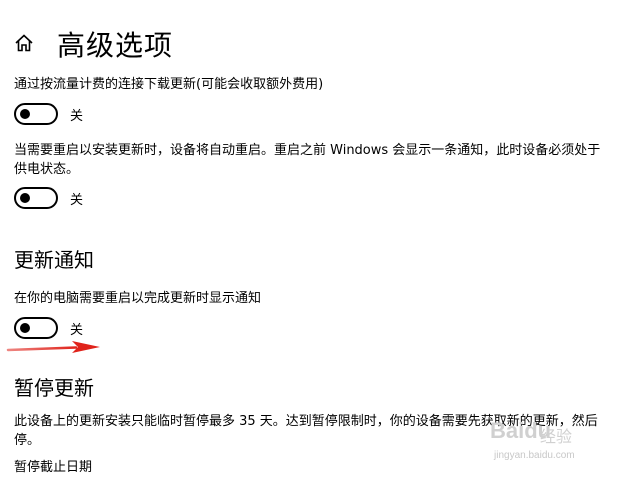  I want to click on metered-download-toggle-row: 关, so click(48, 114).